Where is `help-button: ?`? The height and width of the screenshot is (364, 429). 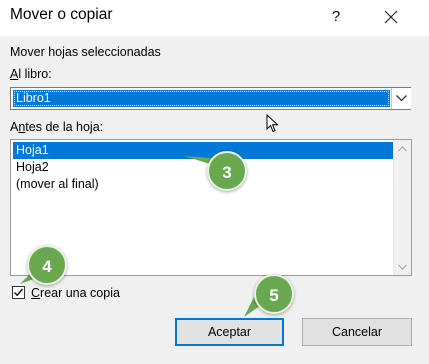
help-button: ? is located at coordinates (336, 17).